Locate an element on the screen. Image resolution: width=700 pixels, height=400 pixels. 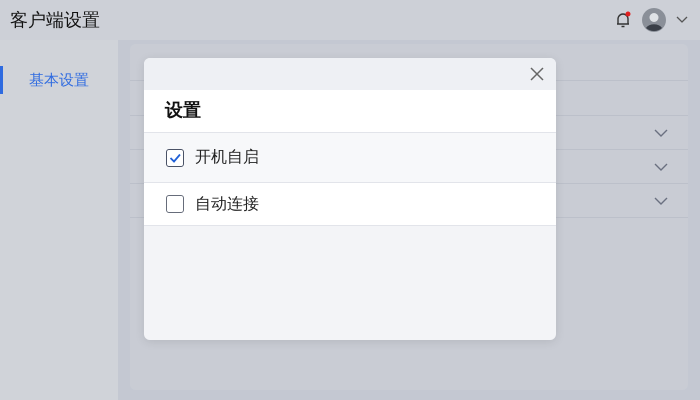
app-title: 客户端设置 is located at coordinates (55, 20).